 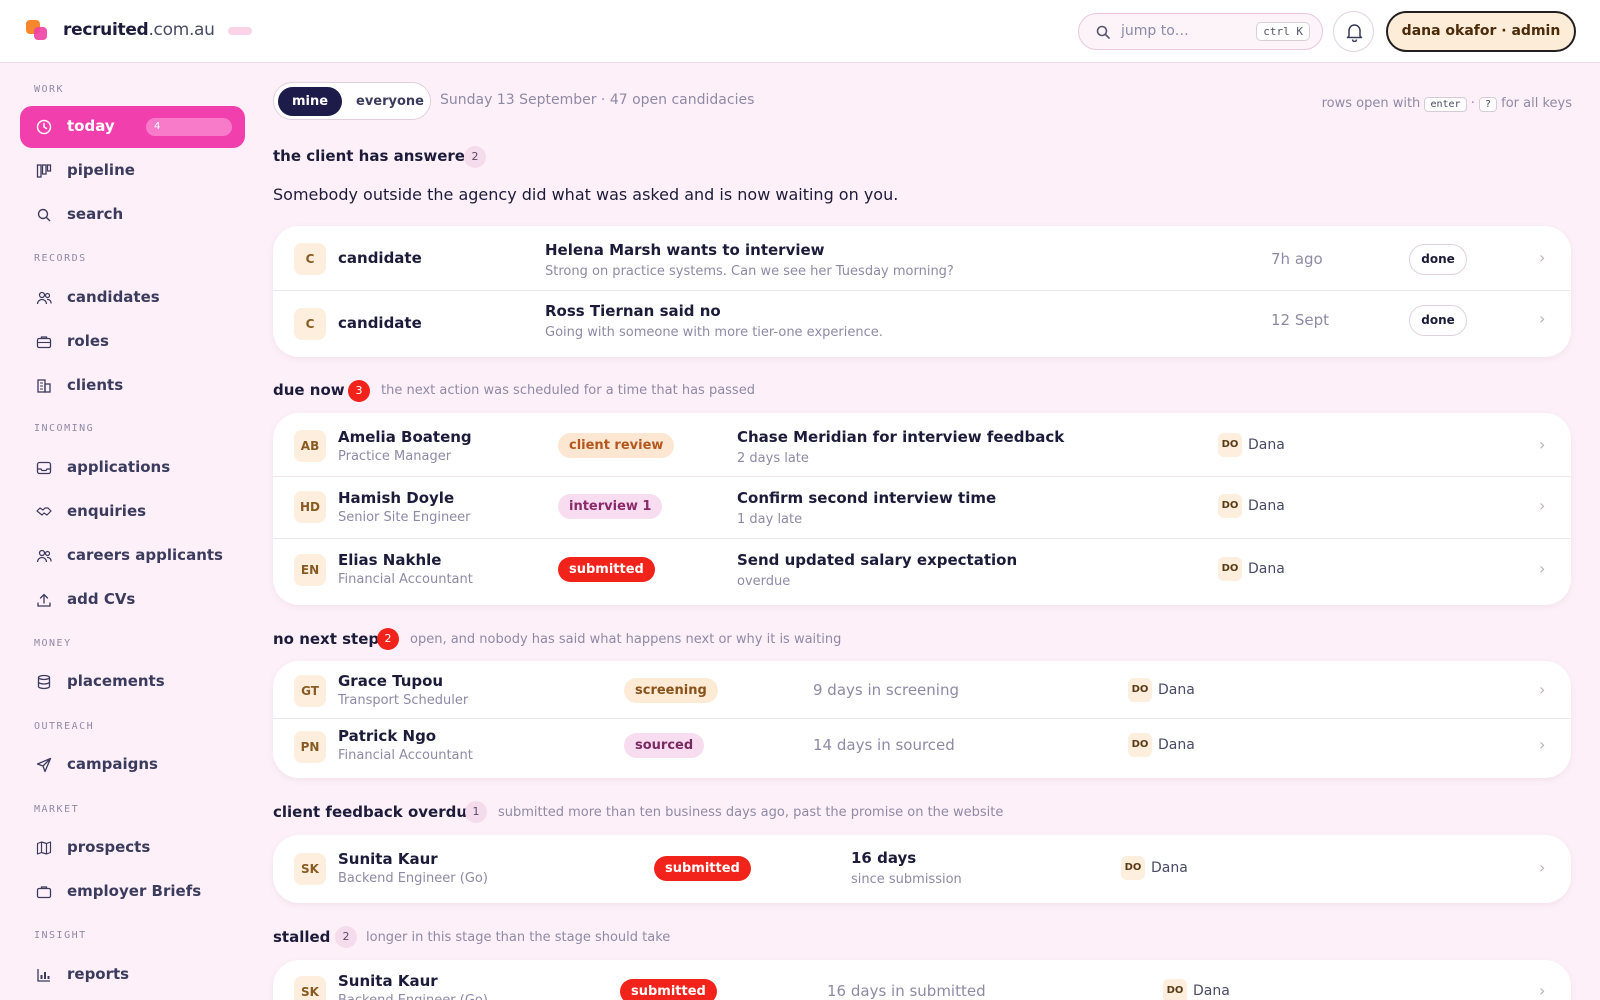 What do you see at coordinates (132, 215) in the screenshot?
I see `sidebar-item-search: search` at bounding box center [132, 215].